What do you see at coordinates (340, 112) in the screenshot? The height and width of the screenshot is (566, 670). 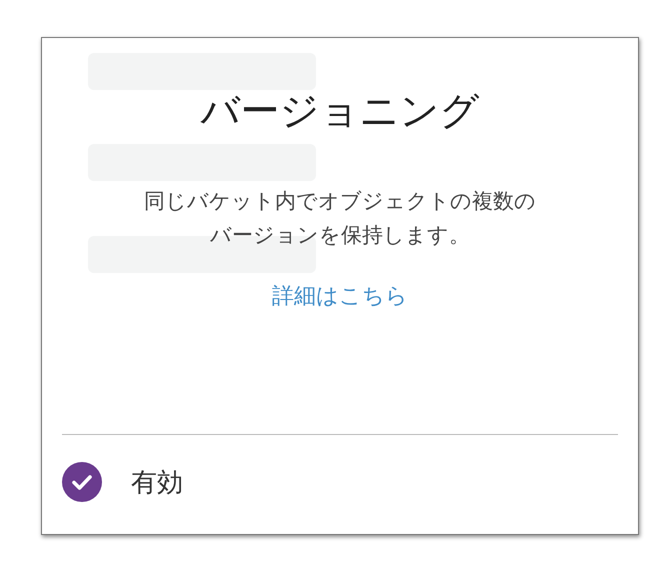 I see `dialog-title: バージョニング` at bounding box center [340, 112].